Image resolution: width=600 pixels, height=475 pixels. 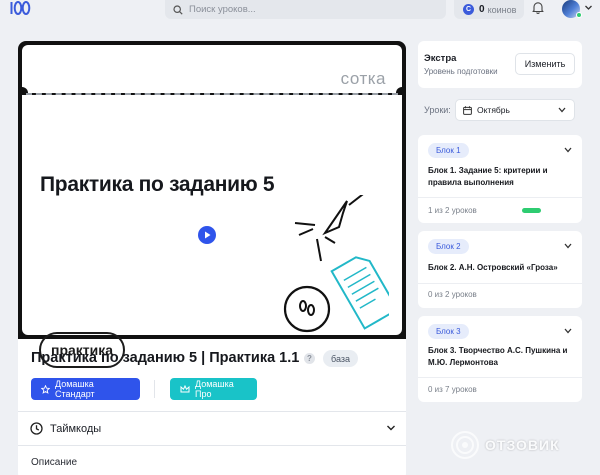 What do you see at coordinates (437, 110) in the screenshot?
I see `lessons-label: Уроки:` at bounding box center [437, 110].